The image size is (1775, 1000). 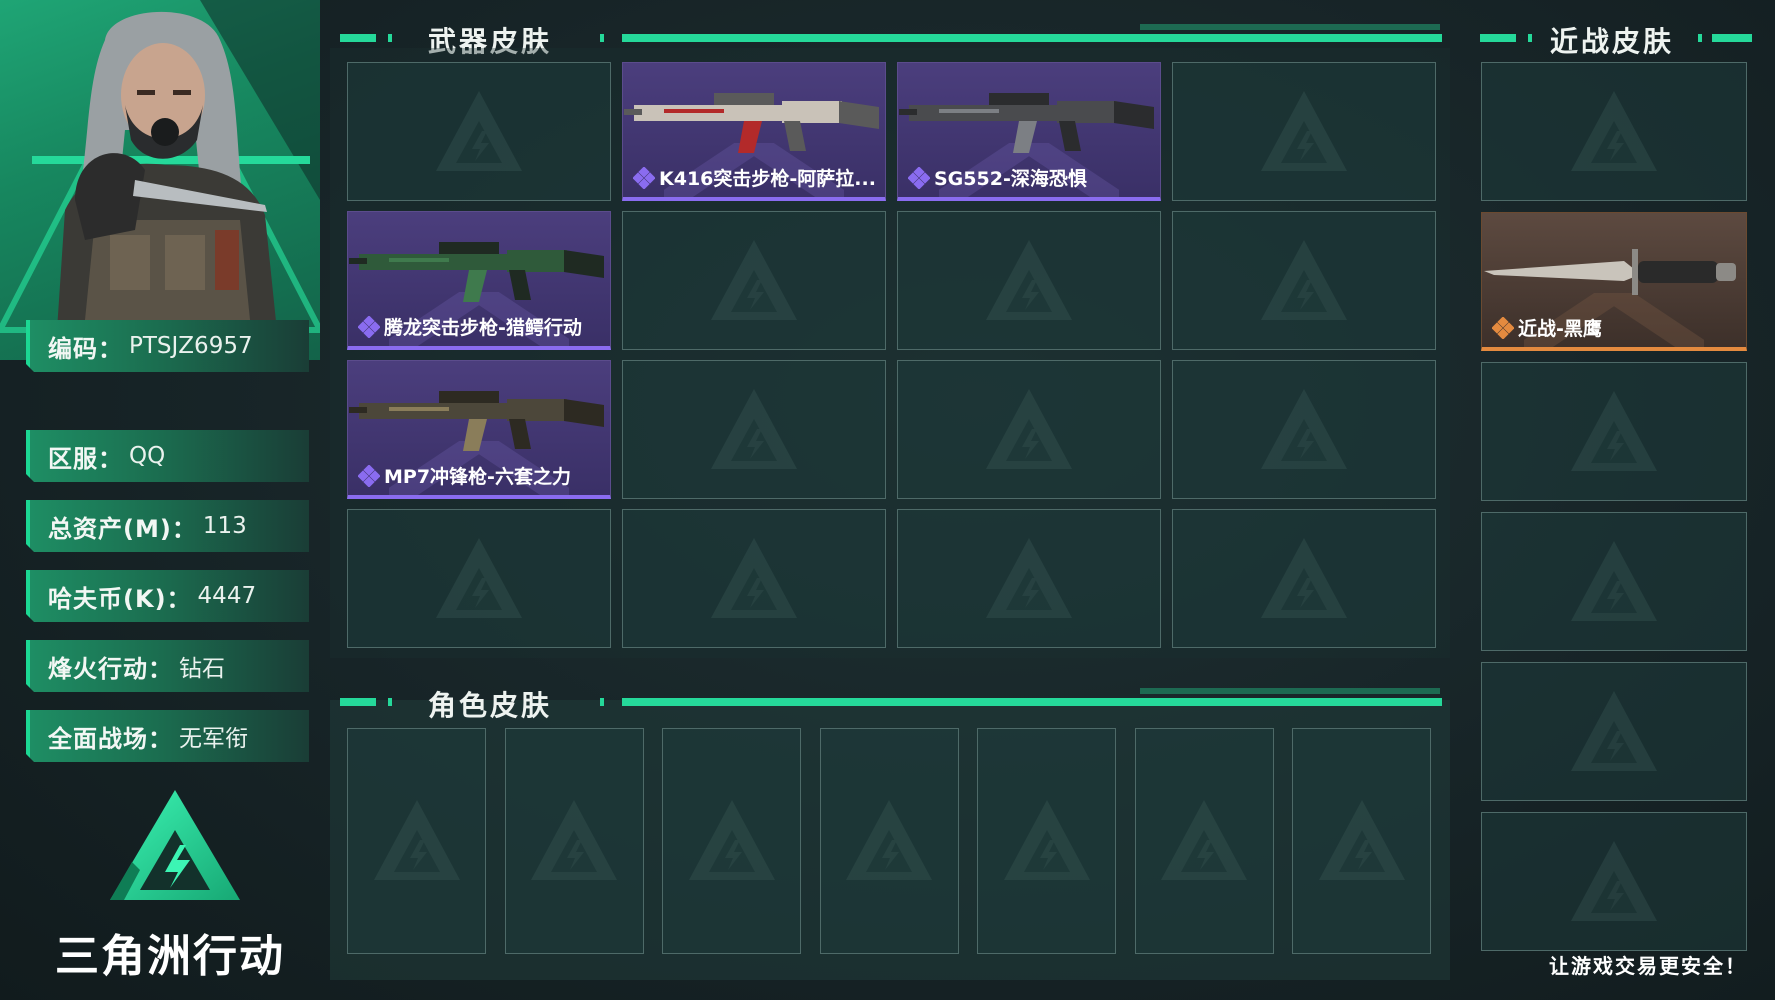 I want to click on info-row-operation-rank: 烽火行动： 钻石, so click(x=167, y=666).